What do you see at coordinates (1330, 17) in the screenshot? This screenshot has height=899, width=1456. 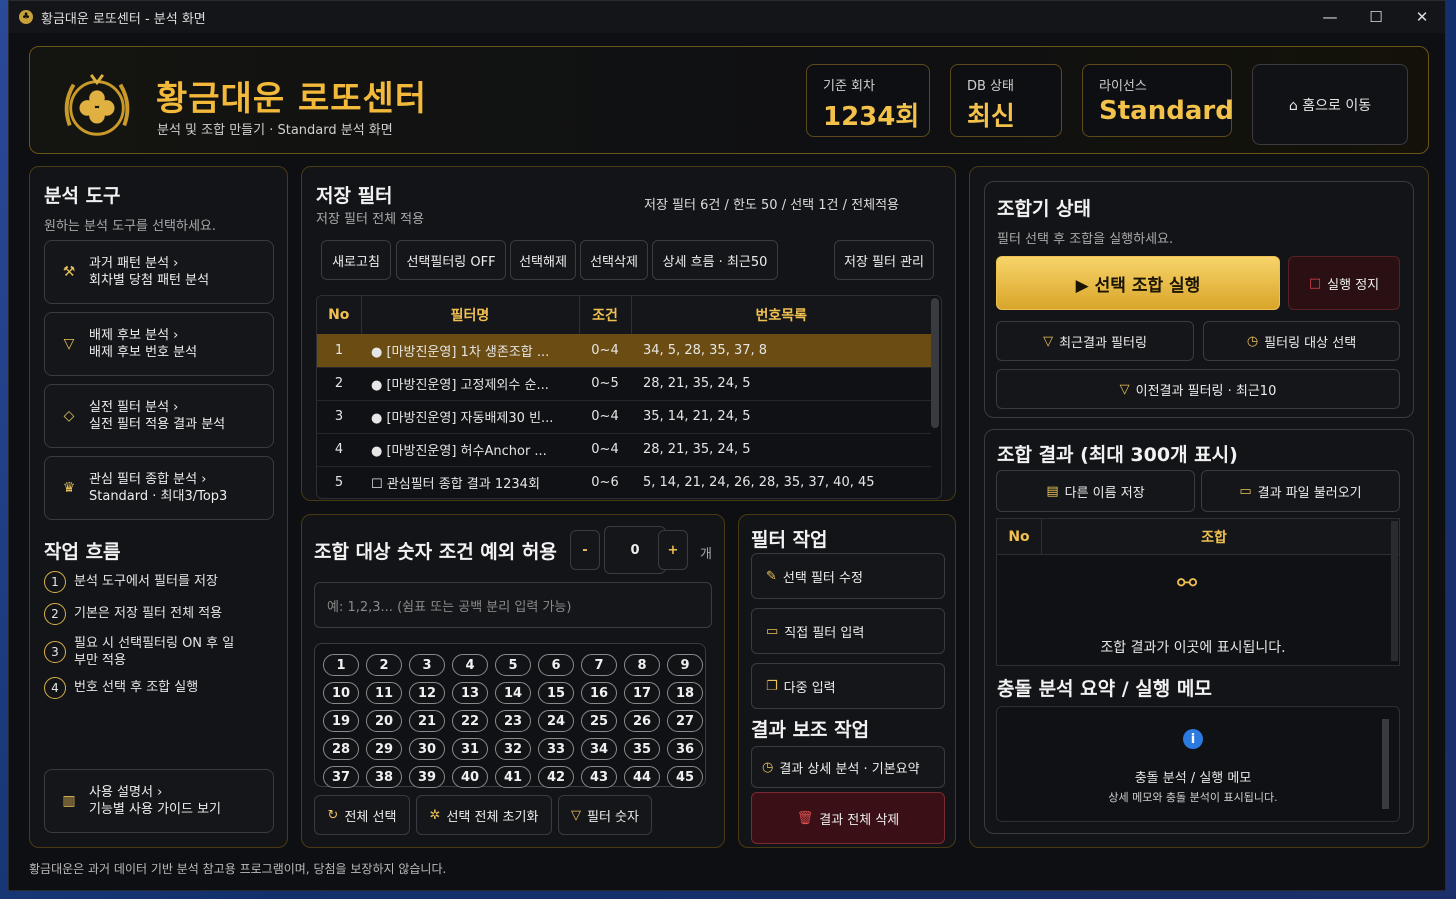 I see `minimize-button: —` at bounding box center [1330, 17].